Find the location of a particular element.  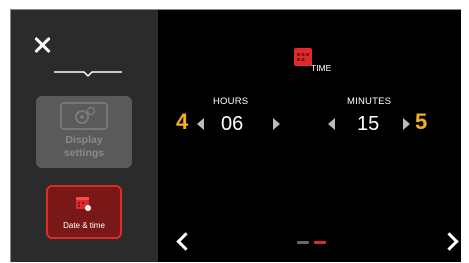

hours-decrease-button is located at coordinates (200, 124).